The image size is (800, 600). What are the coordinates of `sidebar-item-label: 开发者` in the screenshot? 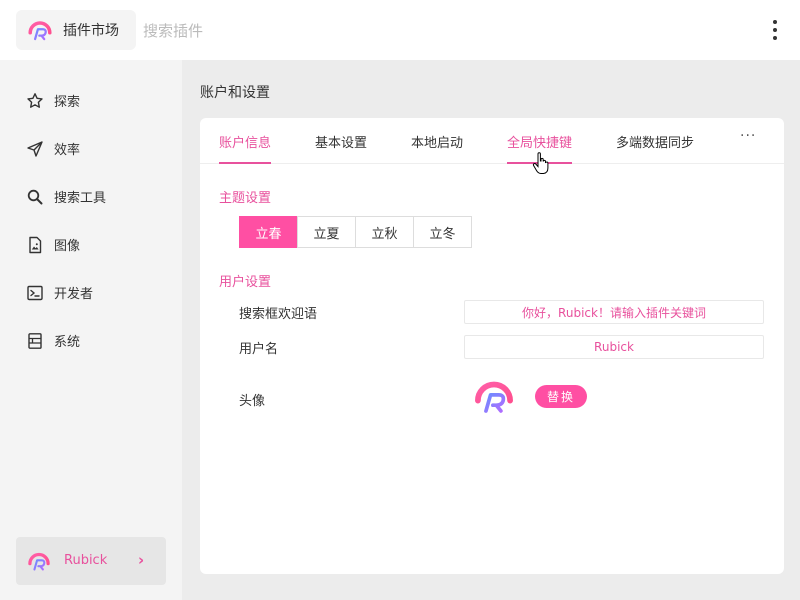 It's located at (74, 294).